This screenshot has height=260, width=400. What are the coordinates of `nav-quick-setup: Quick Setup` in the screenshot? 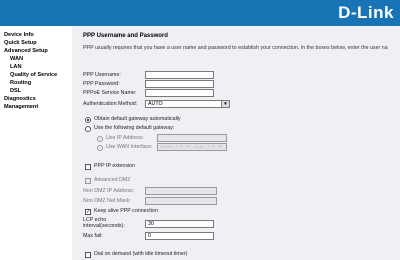 It's located at (20, 43).